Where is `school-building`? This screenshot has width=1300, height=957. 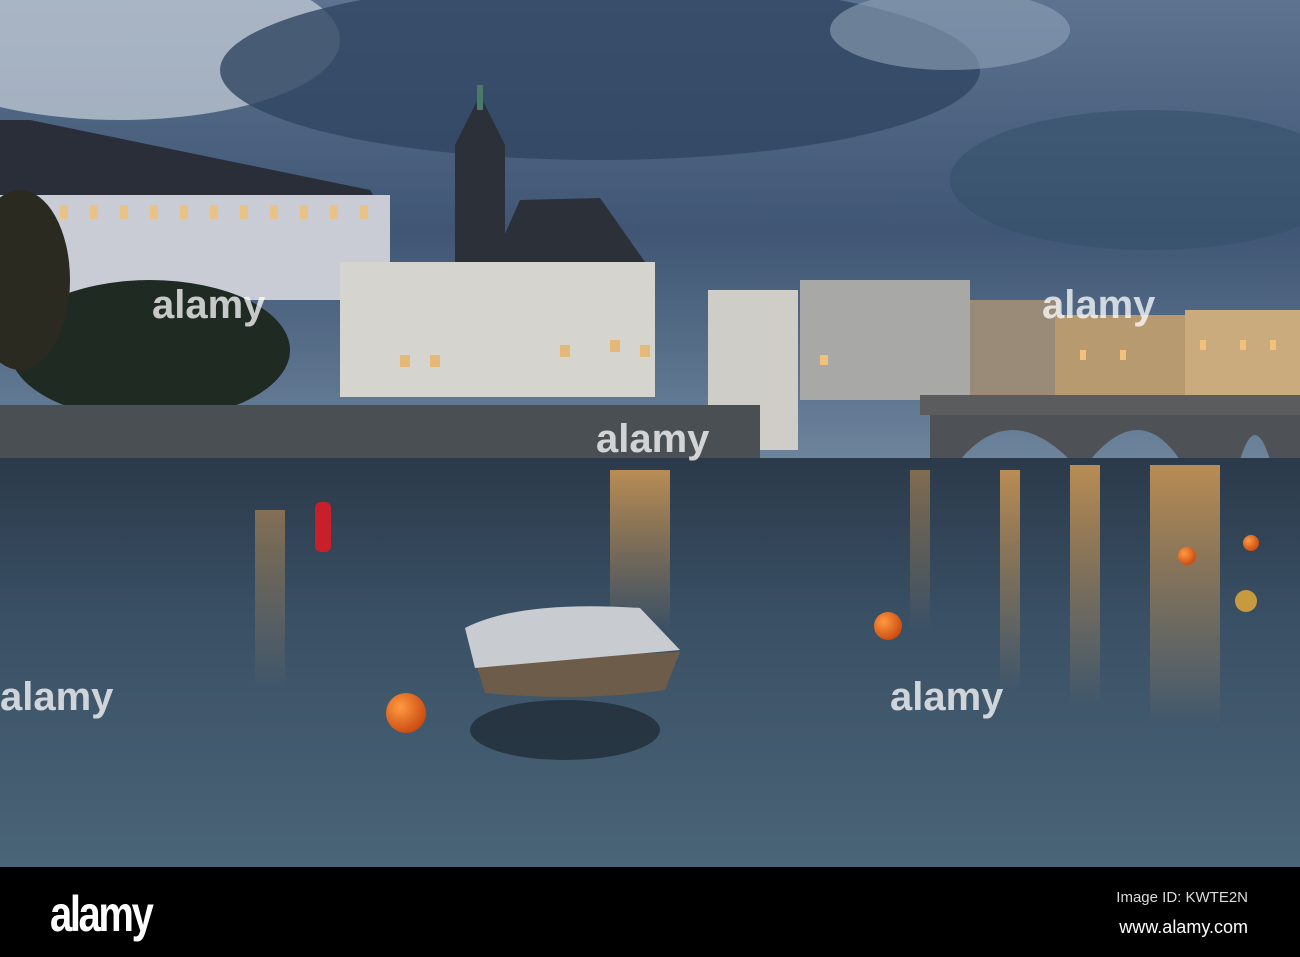 school-building is located at coordinates (497, 329).